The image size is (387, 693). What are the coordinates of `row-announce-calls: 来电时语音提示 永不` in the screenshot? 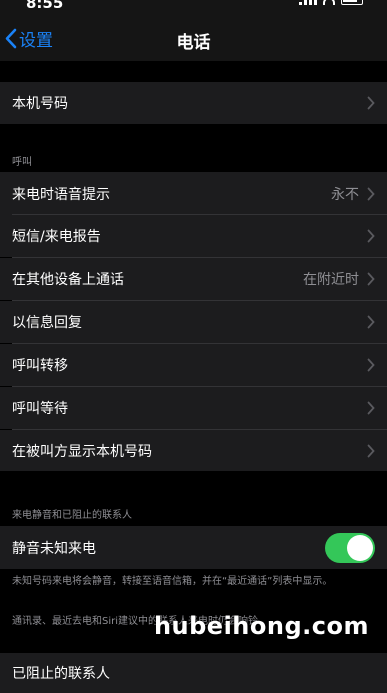 It's located at (193, 193).